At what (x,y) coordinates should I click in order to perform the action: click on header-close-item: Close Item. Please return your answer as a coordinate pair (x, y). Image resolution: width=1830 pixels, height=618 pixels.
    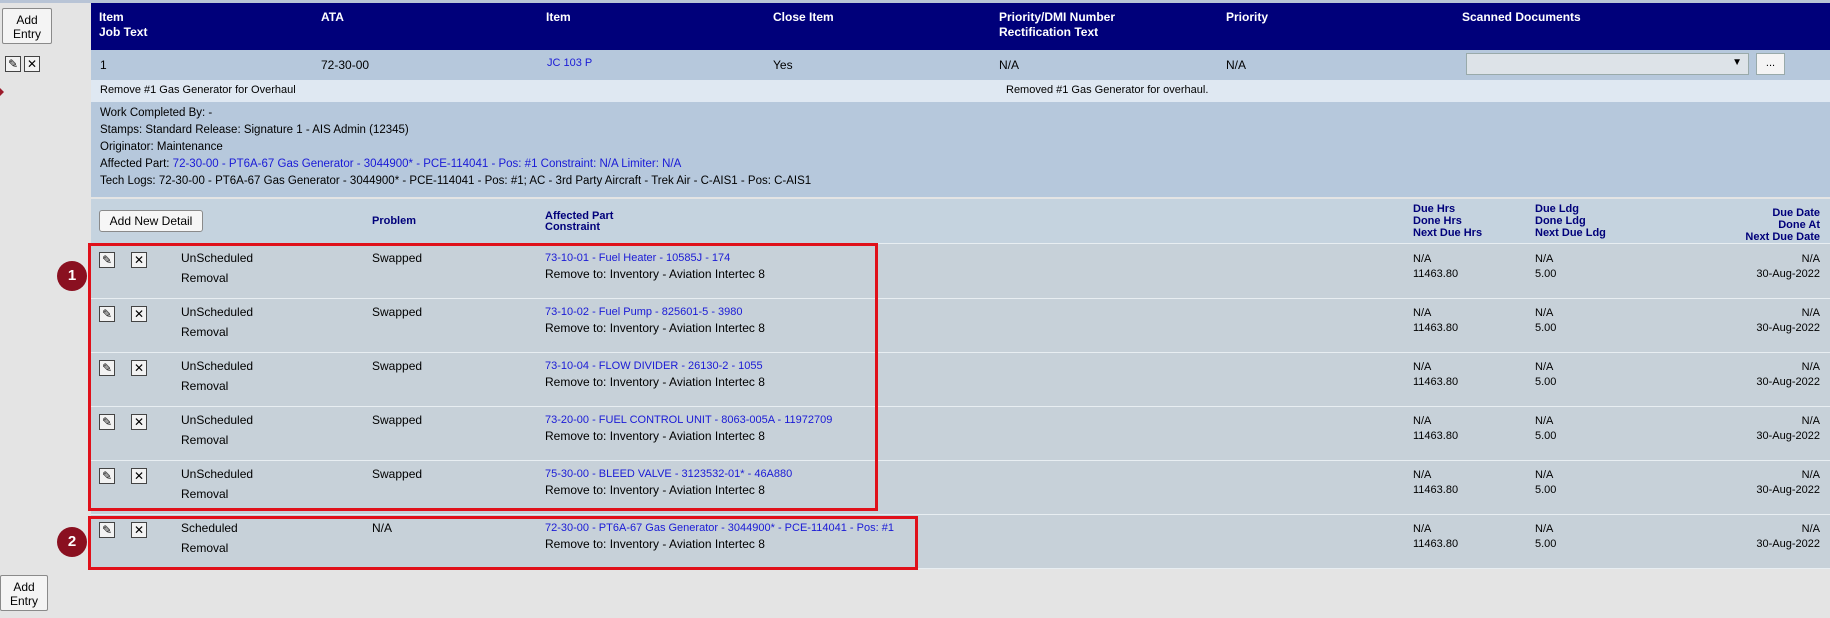
    Looking at the image, I should click on (803, 17).